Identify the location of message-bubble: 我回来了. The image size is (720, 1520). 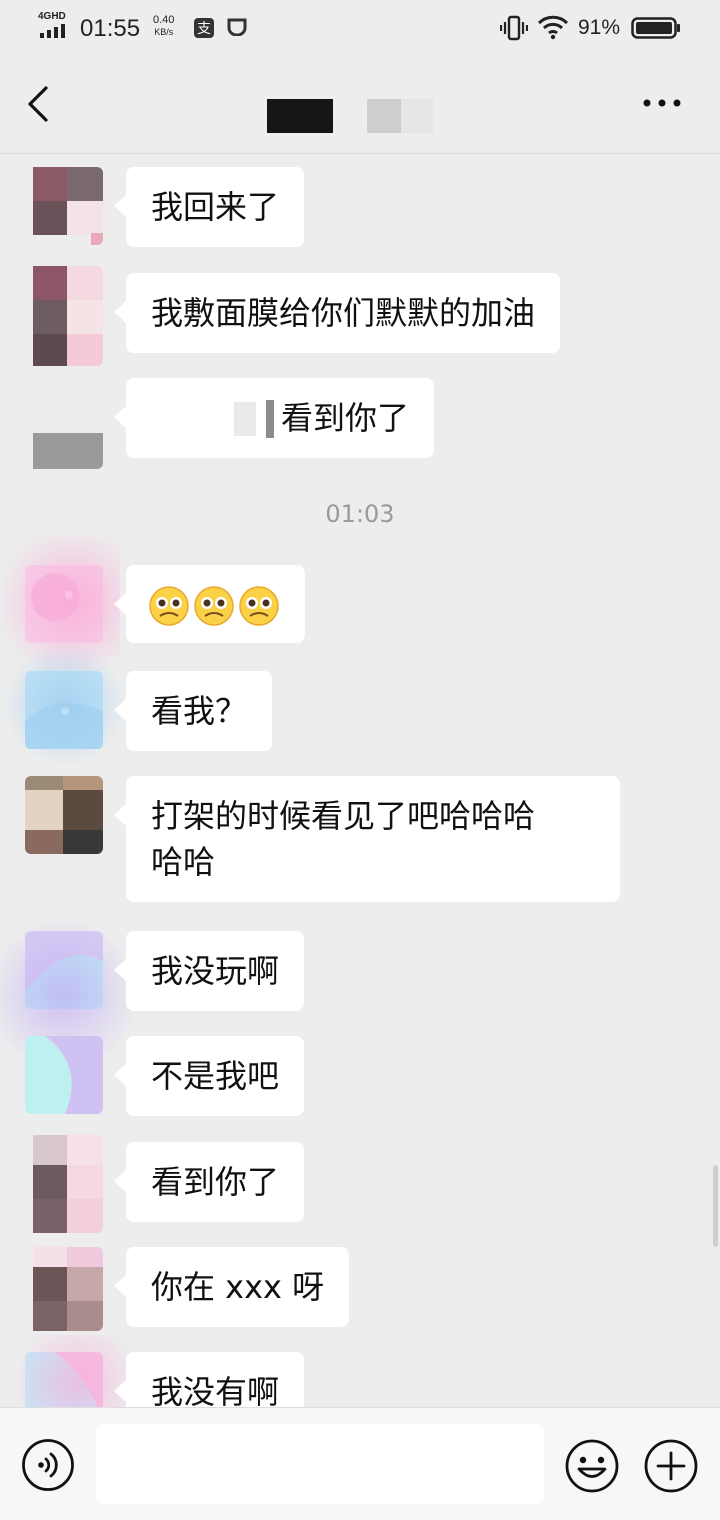
(209, 207).